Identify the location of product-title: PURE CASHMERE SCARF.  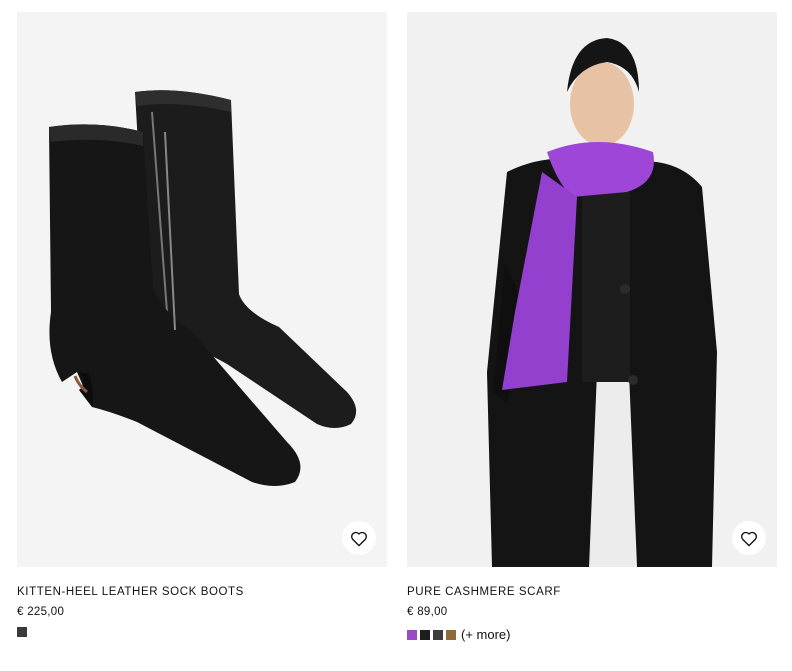
(592, 592).